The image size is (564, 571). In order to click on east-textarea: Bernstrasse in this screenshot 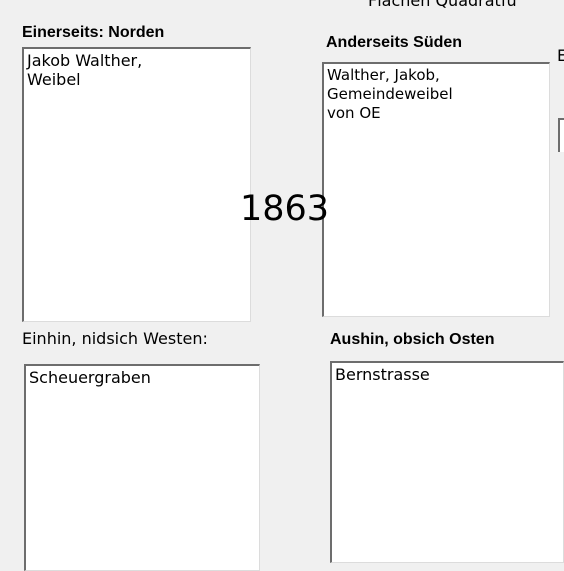, I will do `click(447, 462)`.